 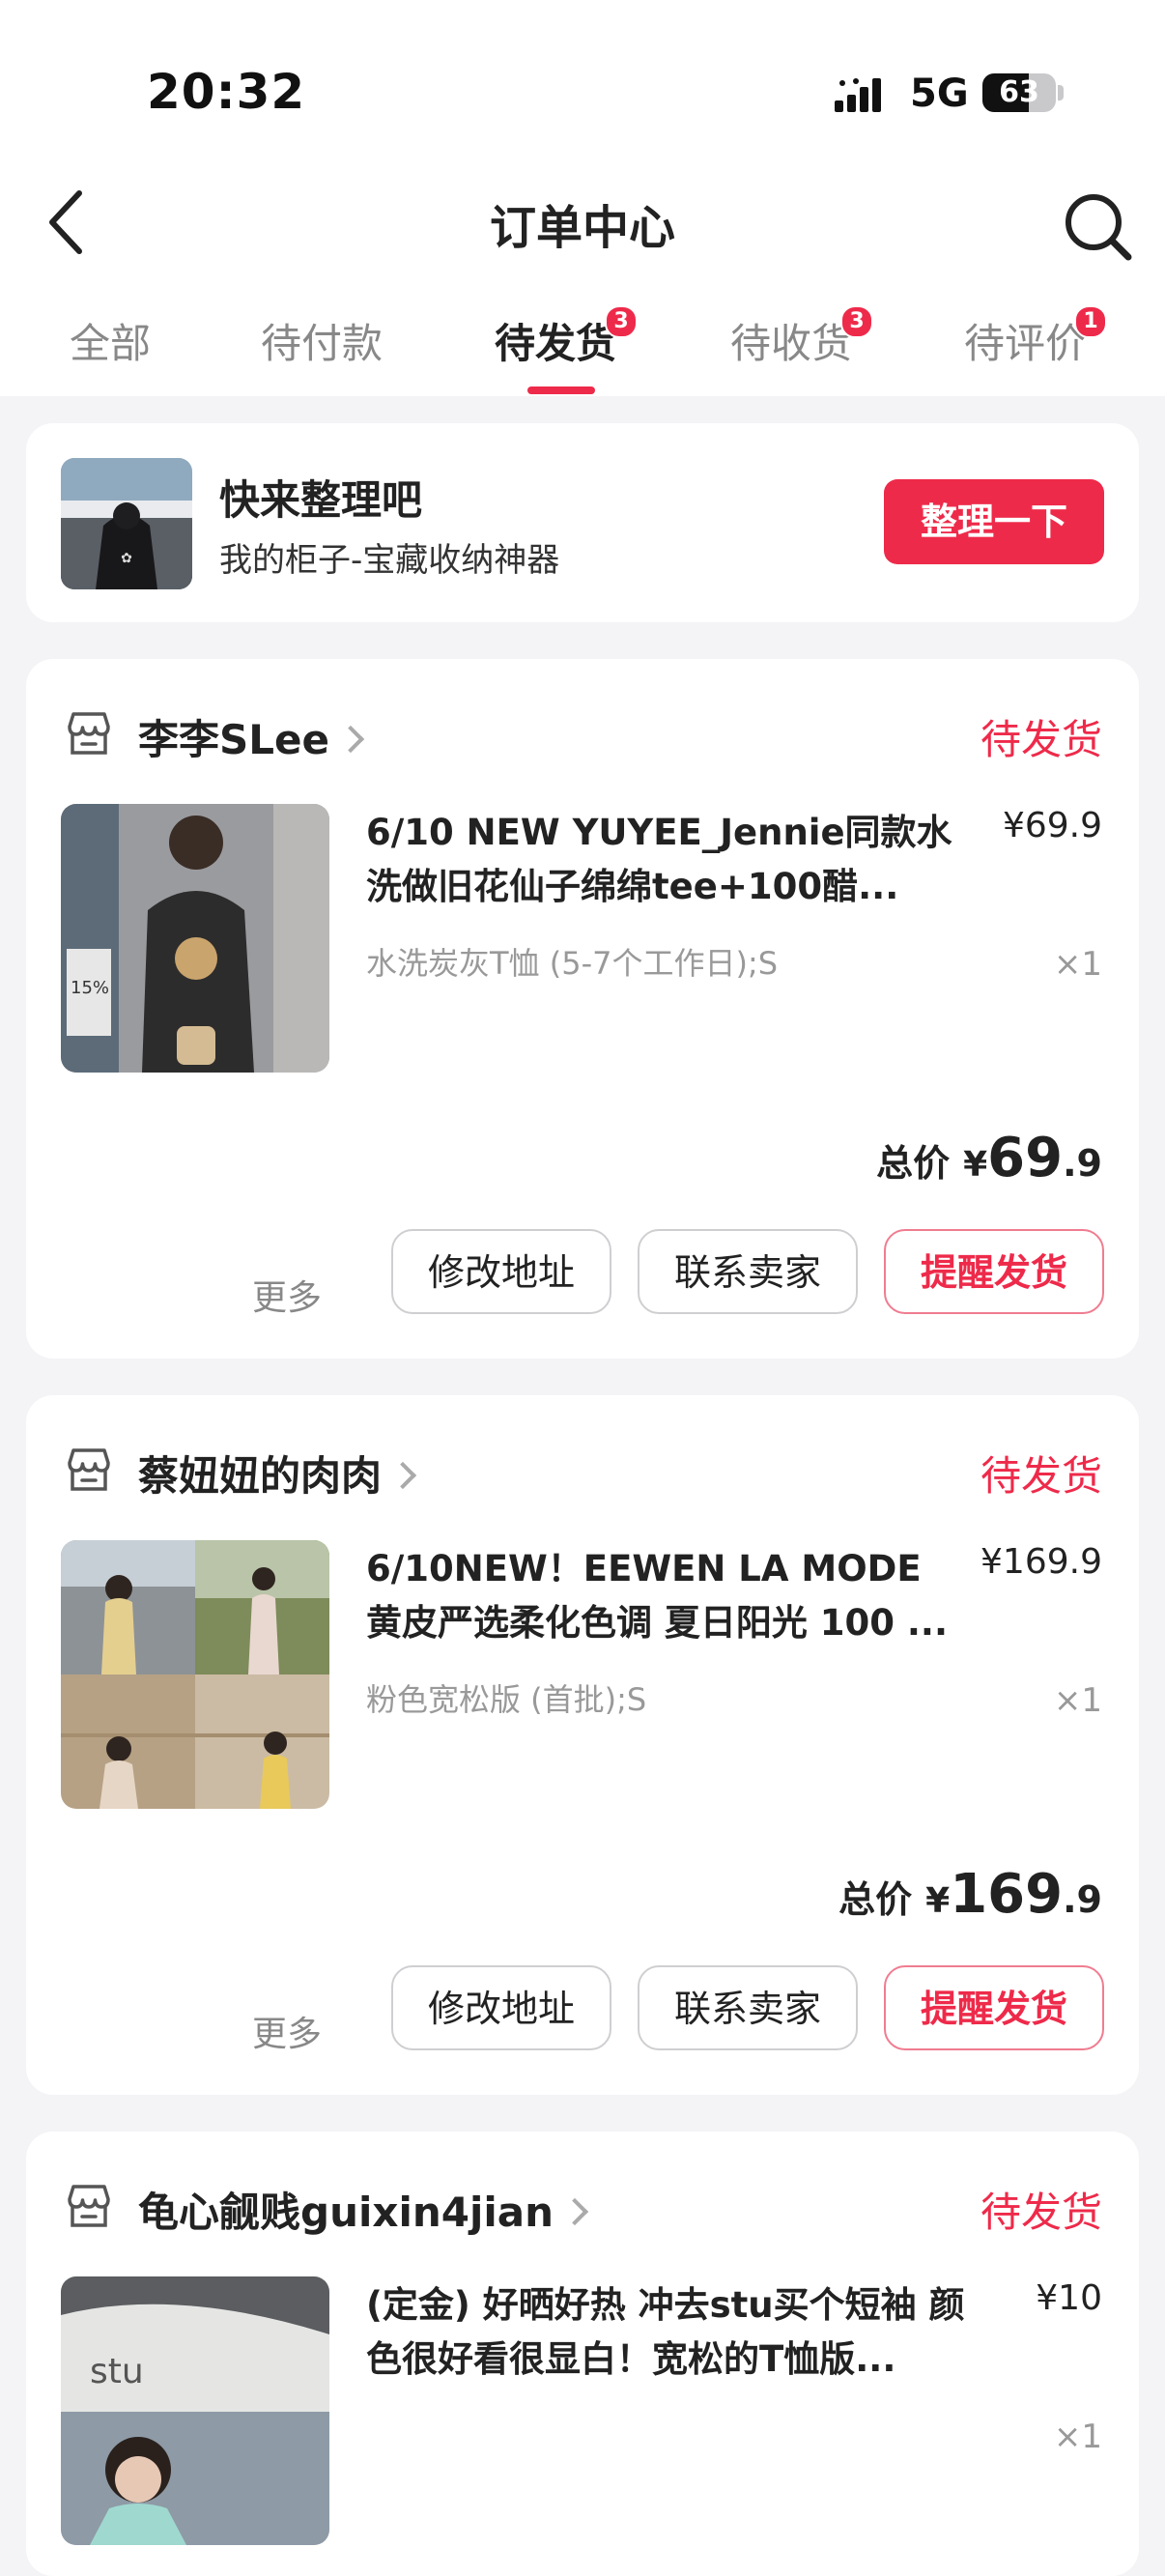 I want to click on tab-pending-shipment: 待发货 3, so click(x=567, y=338).